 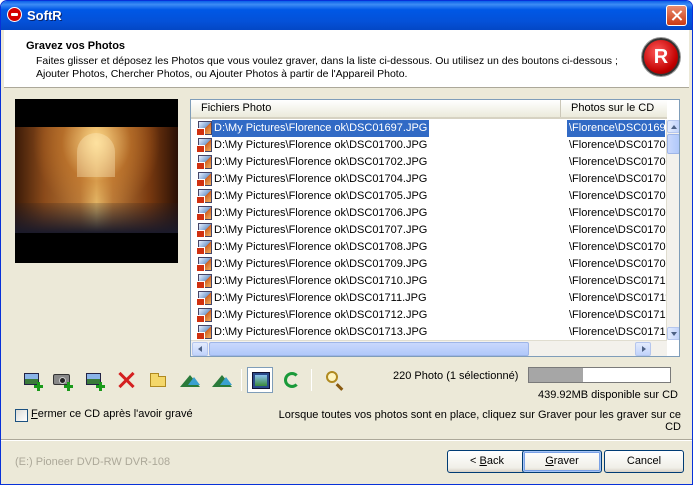 I want to click on preview-button, so click(x=334, y=380).